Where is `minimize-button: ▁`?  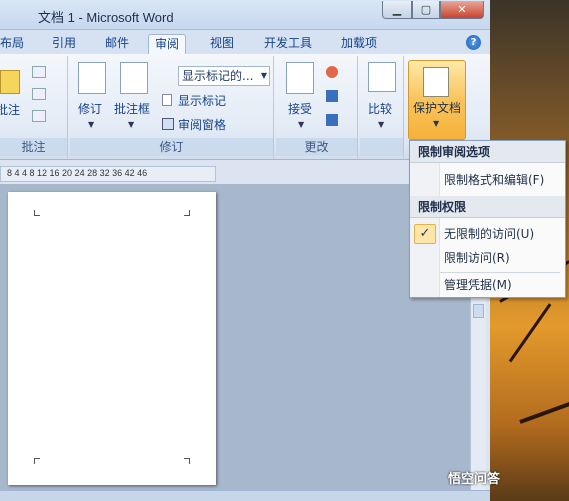 minimize-button: ▁ is located at coordinates (397, 10).